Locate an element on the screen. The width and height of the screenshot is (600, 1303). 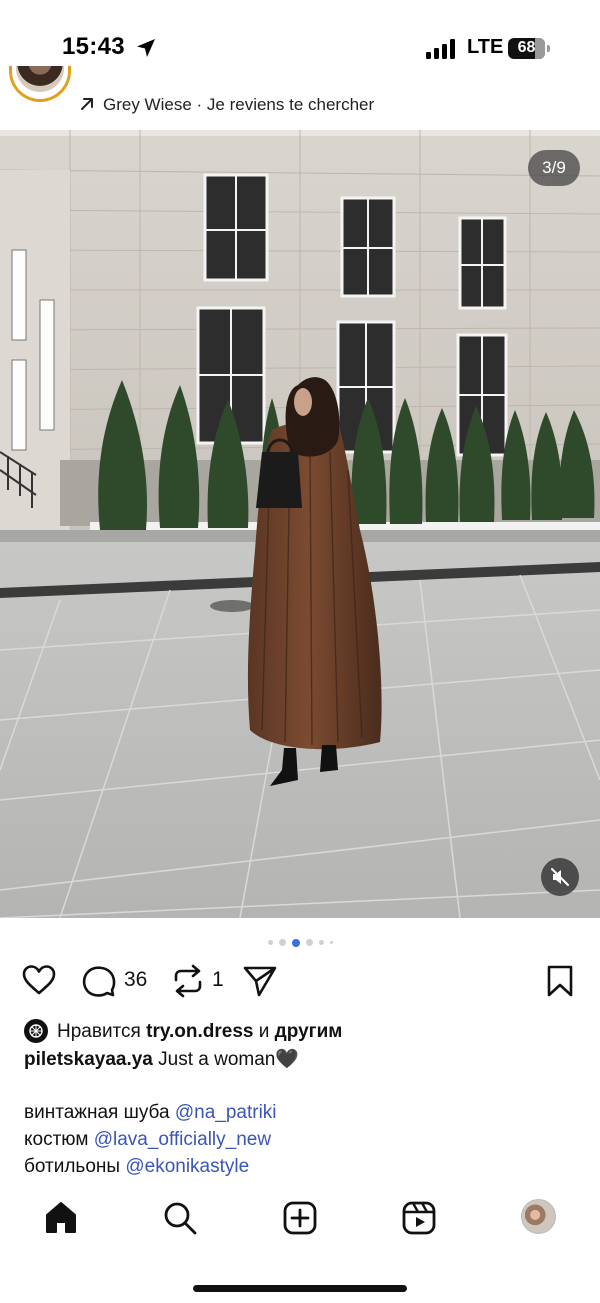
repost-icon is located at coordinates (188, 981).